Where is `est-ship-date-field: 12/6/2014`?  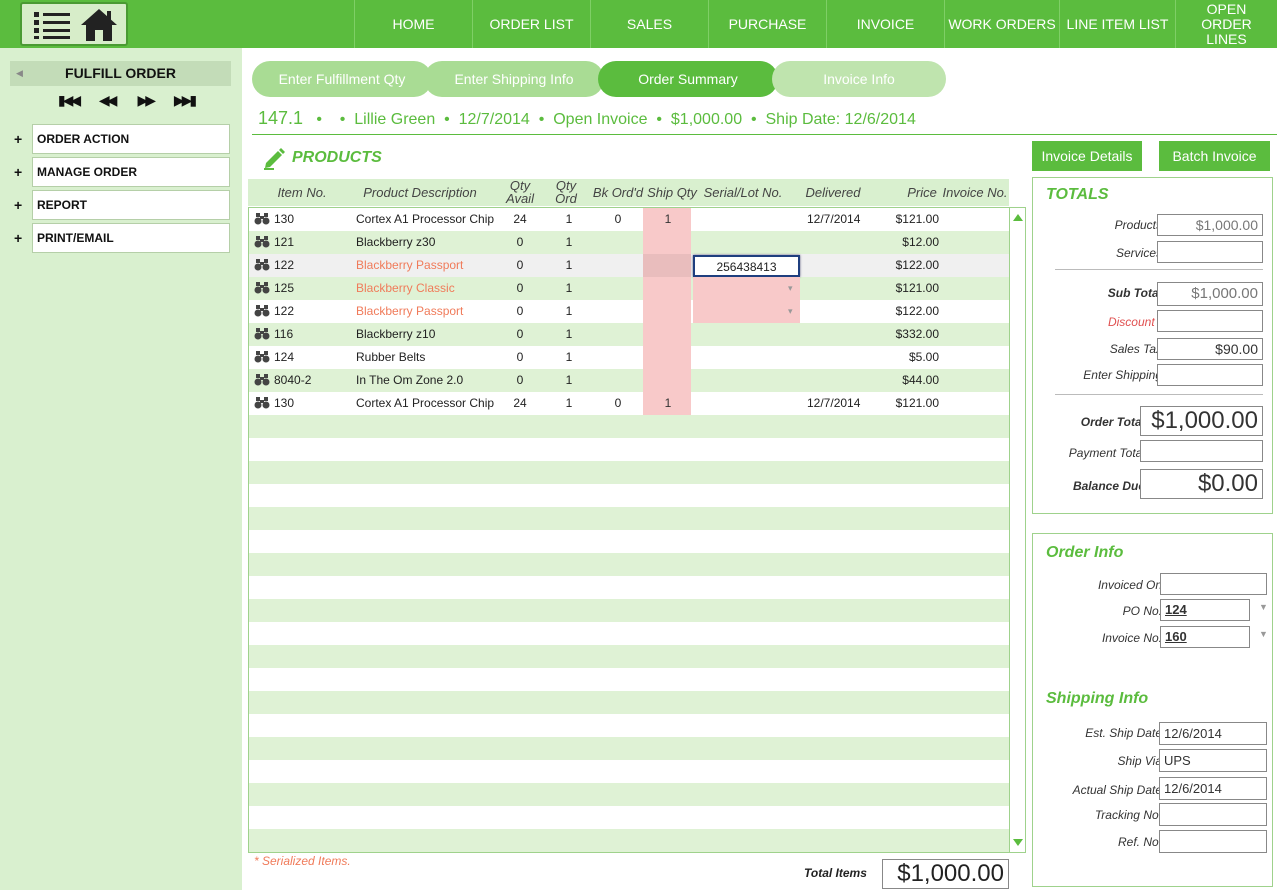 est-ship-date-field: 12/6/2014 is located at coordinates (1213, 733).